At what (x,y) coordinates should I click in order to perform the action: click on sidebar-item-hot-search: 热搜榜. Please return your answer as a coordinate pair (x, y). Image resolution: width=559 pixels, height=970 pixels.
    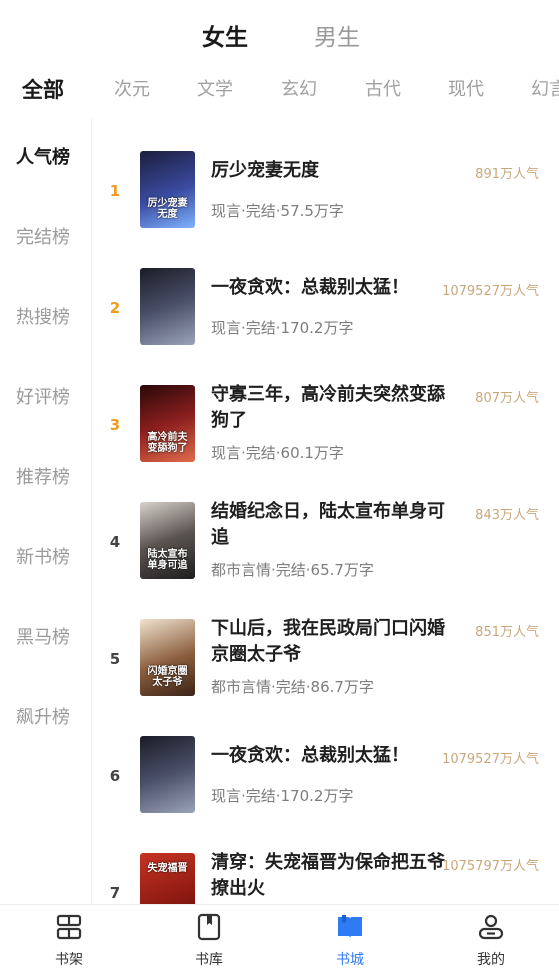
    Looking at the image, I should click on (46, 318).